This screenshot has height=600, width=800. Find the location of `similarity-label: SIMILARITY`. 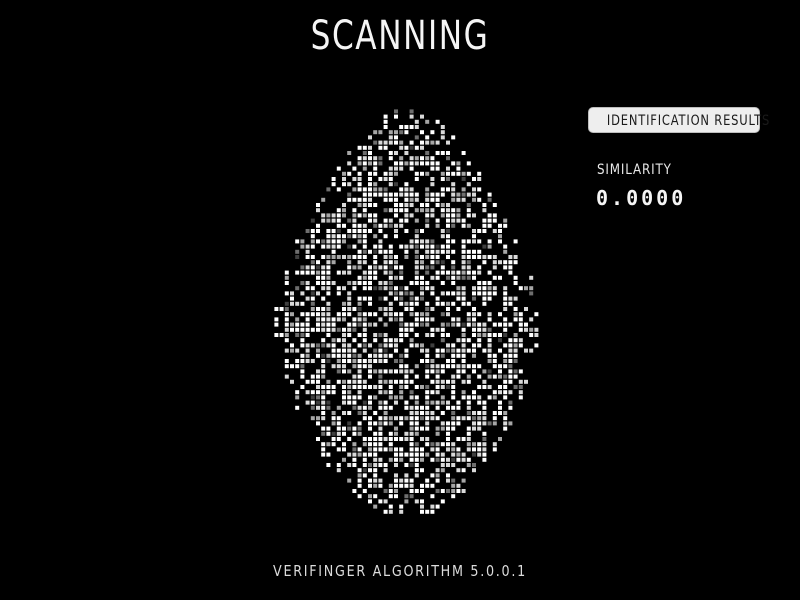

similarity-label: SIMILARITY is located at coordinates (634, 170).